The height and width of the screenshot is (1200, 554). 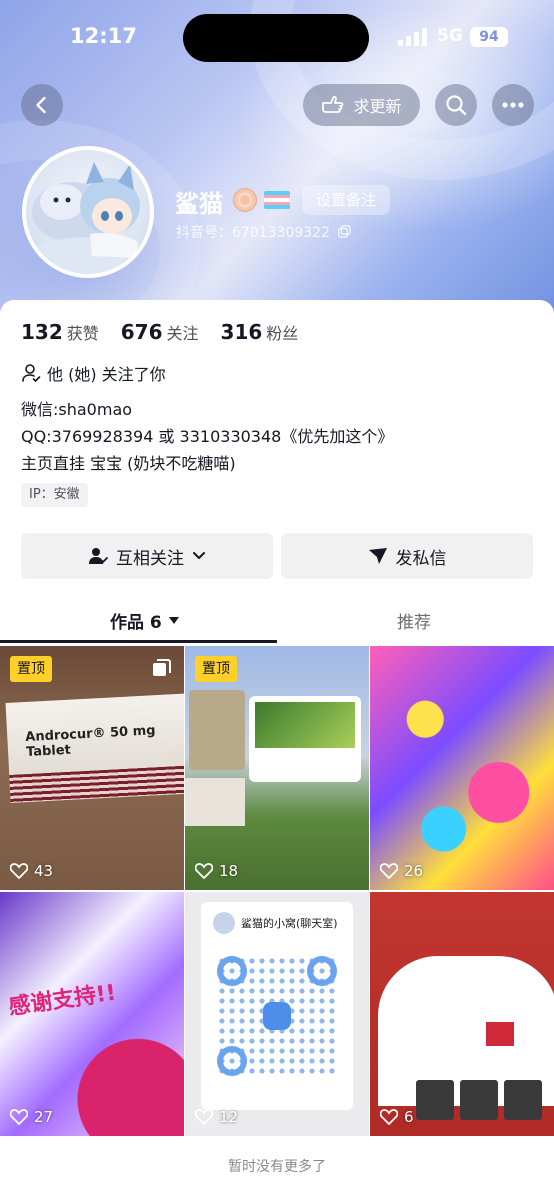 I want to click on chevron-left-icon, so click(x=41, y=105).